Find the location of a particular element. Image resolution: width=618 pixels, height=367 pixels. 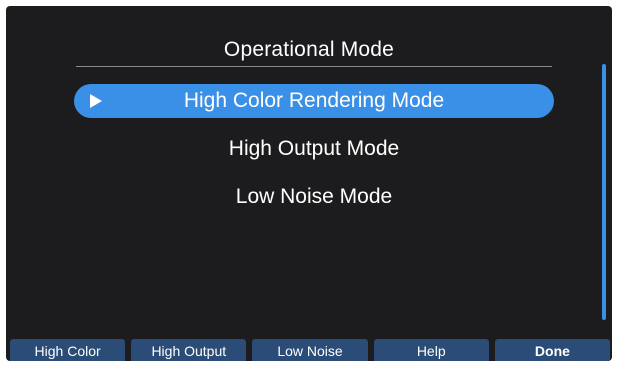

menu-item-label: High Output Mode is located at coordinates (314, 148).